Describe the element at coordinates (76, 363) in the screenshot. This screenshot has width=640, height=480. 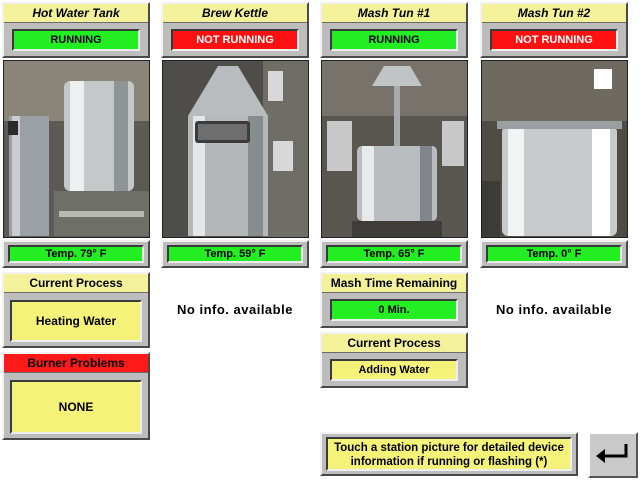
I see `burner-problems-title: Burner Problems` at that location.